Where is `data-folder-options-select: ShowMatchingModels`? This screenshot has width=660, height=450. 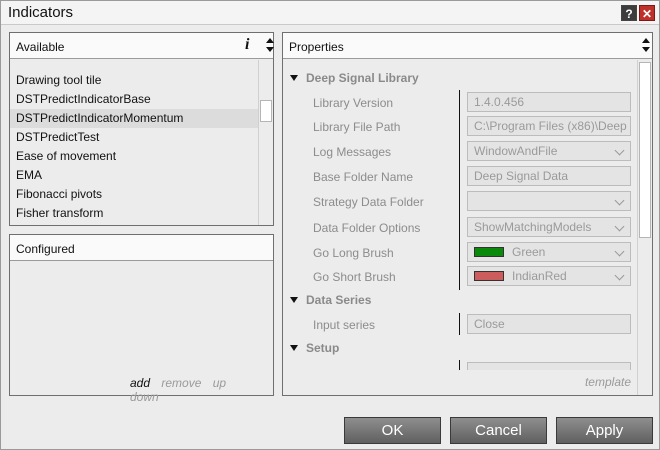
data-folder-options-select: ShowMatchingModels is located at coordinates (549, 227).